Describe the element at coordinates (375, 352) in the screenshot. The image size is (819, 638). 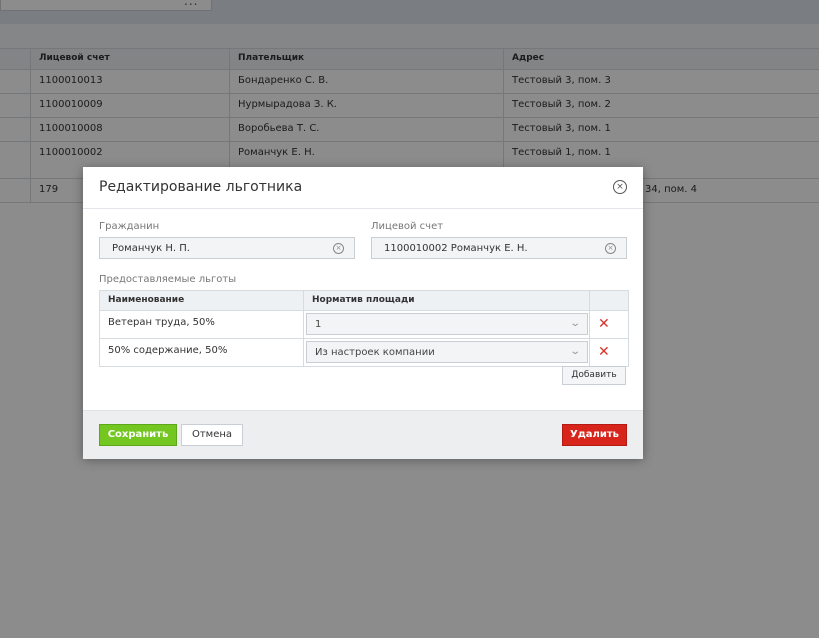
I see `norm-value: Из настроек компании` at that location.